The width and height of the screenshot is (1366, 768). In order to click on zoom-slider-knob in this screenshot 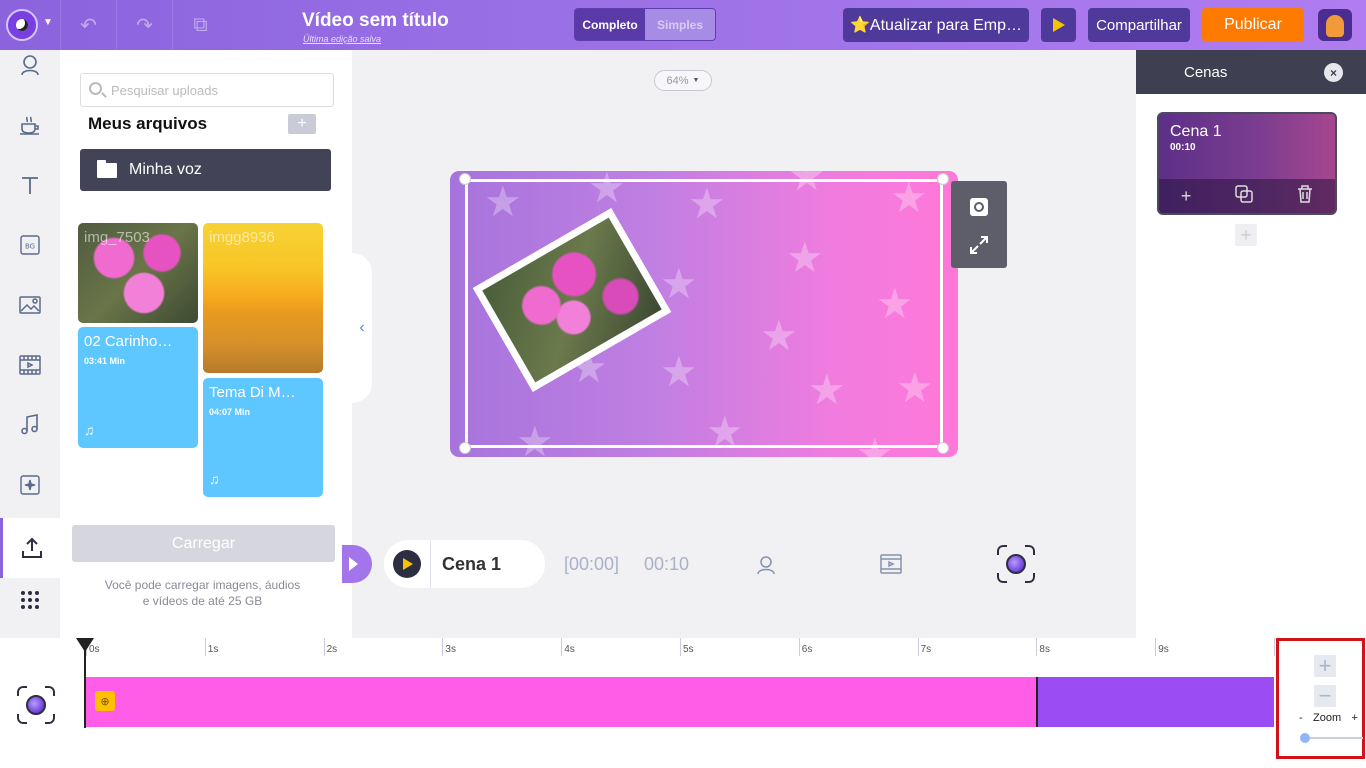, I will do `click(1305, 738)`.